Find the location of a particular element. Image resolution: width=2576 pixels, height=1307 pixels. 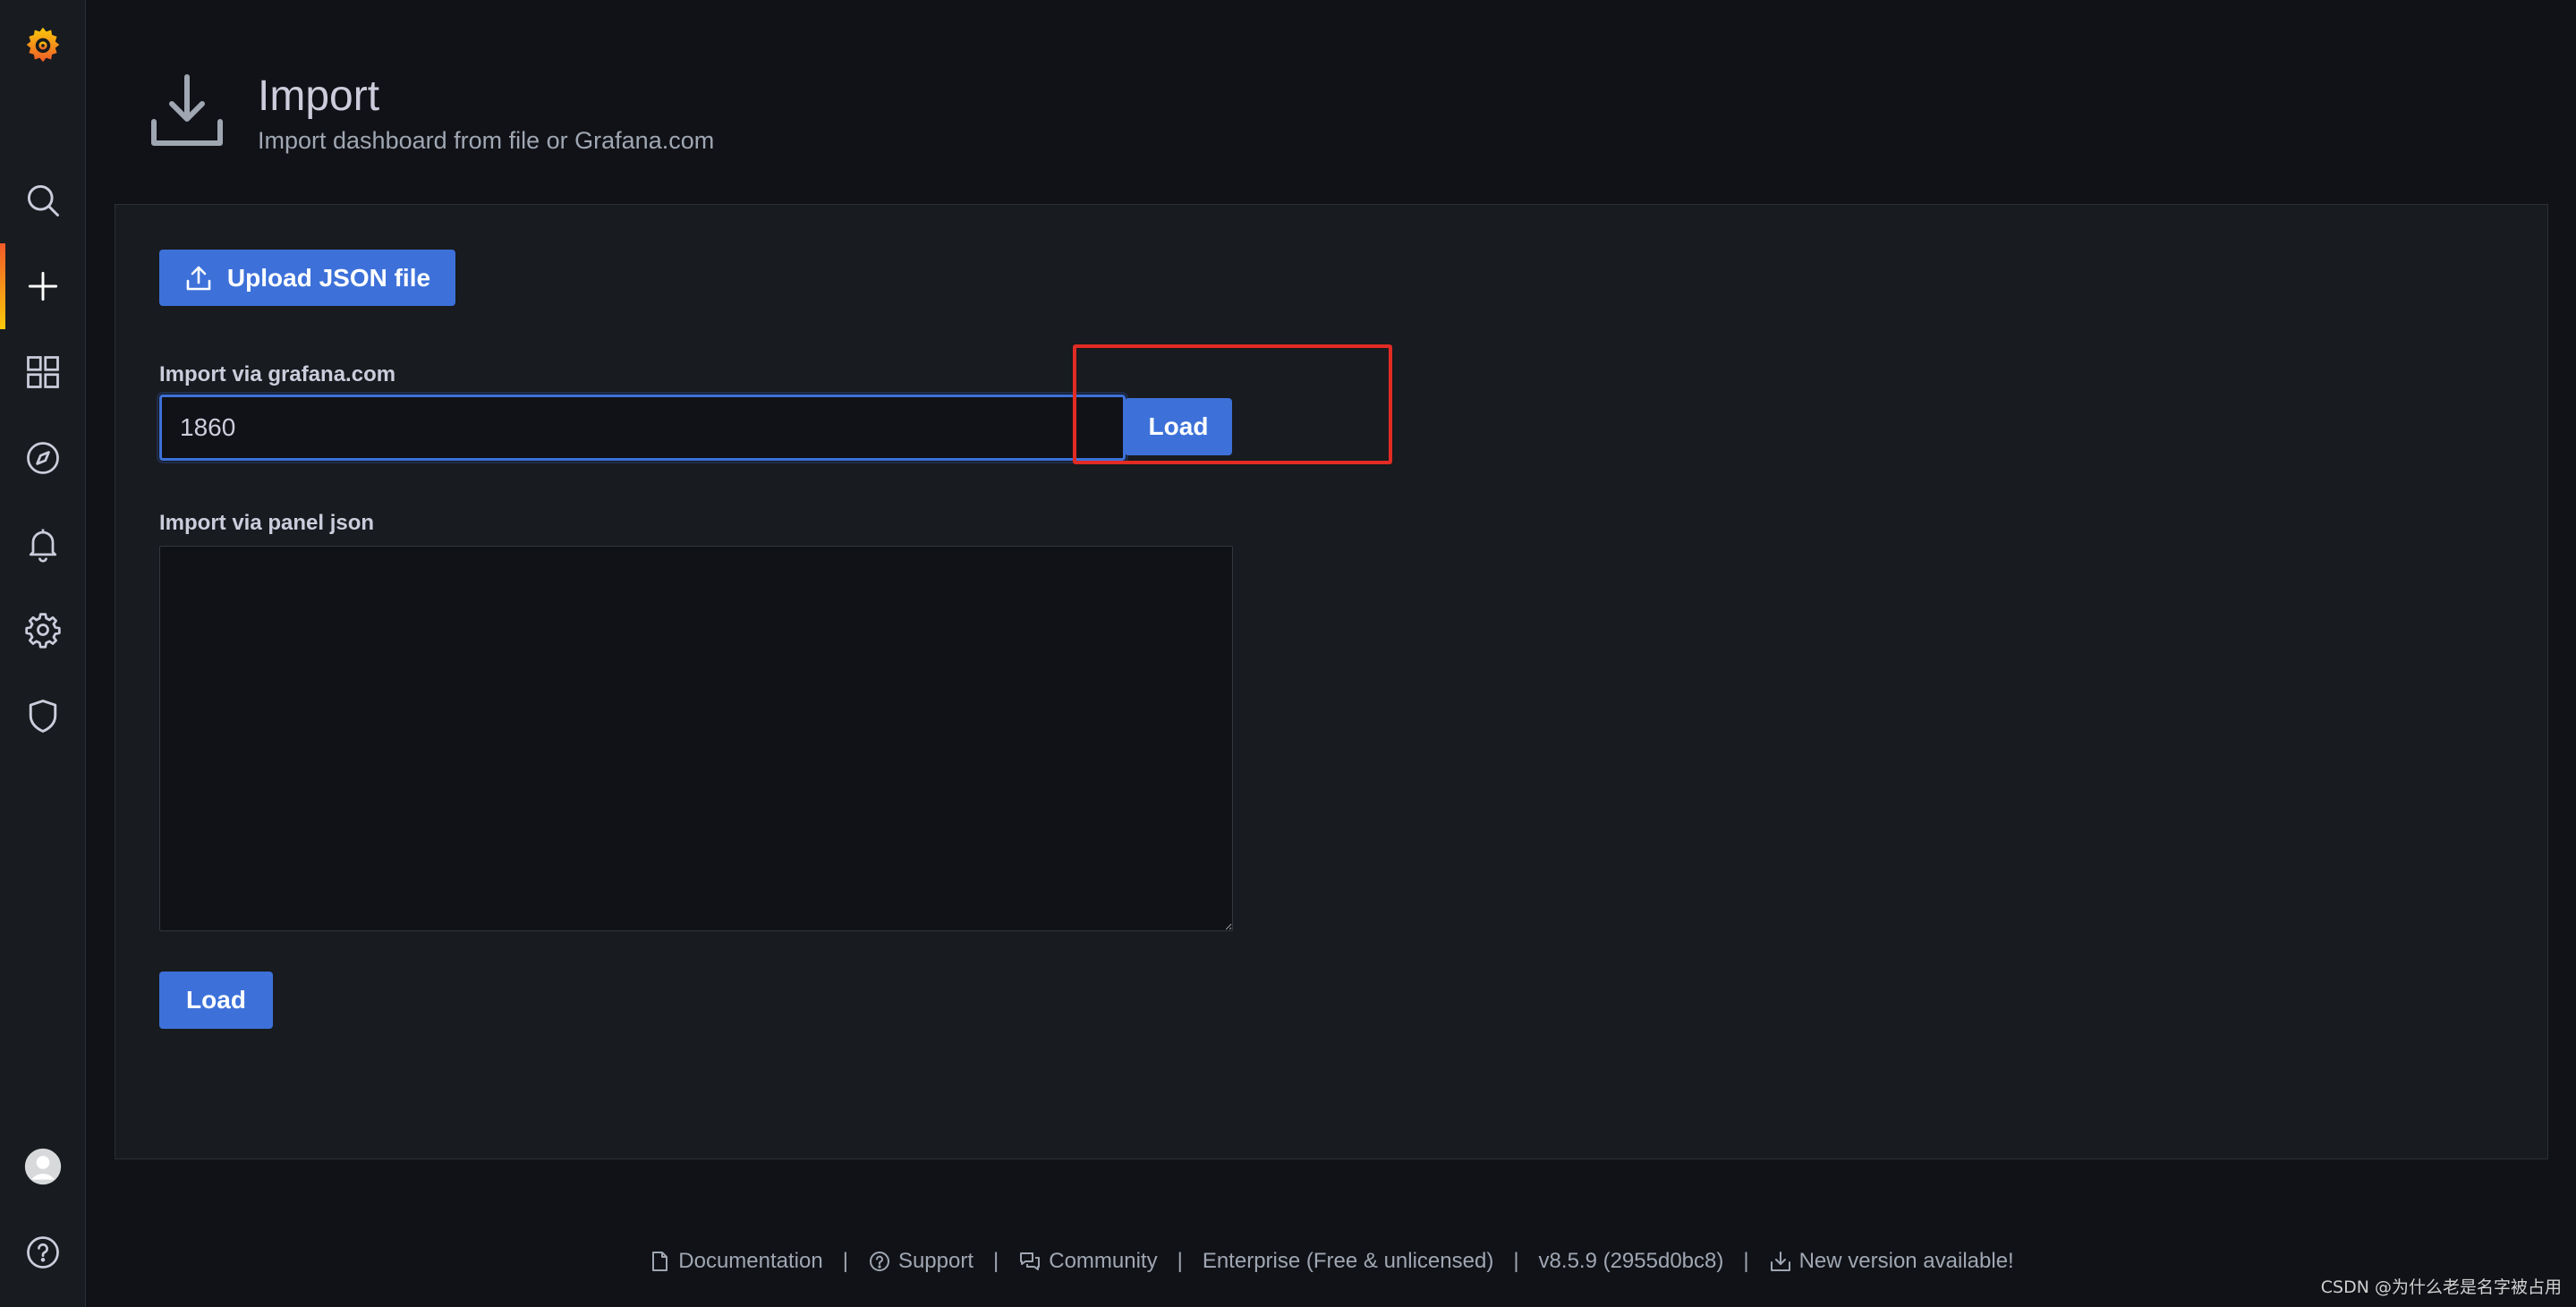

create-plus-icon is located at coordinates (43, 286).